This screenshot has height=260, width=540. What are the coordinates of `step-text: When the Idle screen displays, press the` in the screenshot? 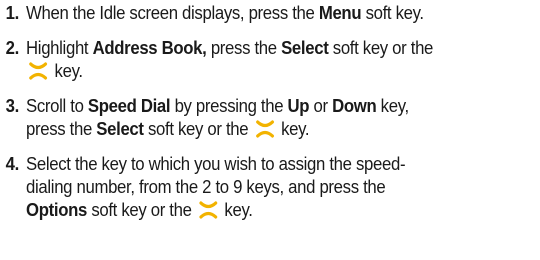 It's located at (172, 13).